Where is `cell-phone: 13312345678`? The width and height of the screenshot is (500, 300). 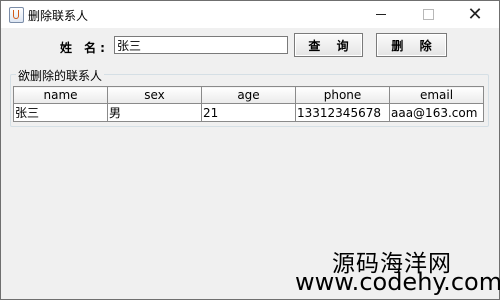
cell-phone: 13312345678 is located at coordinates (342, 112).